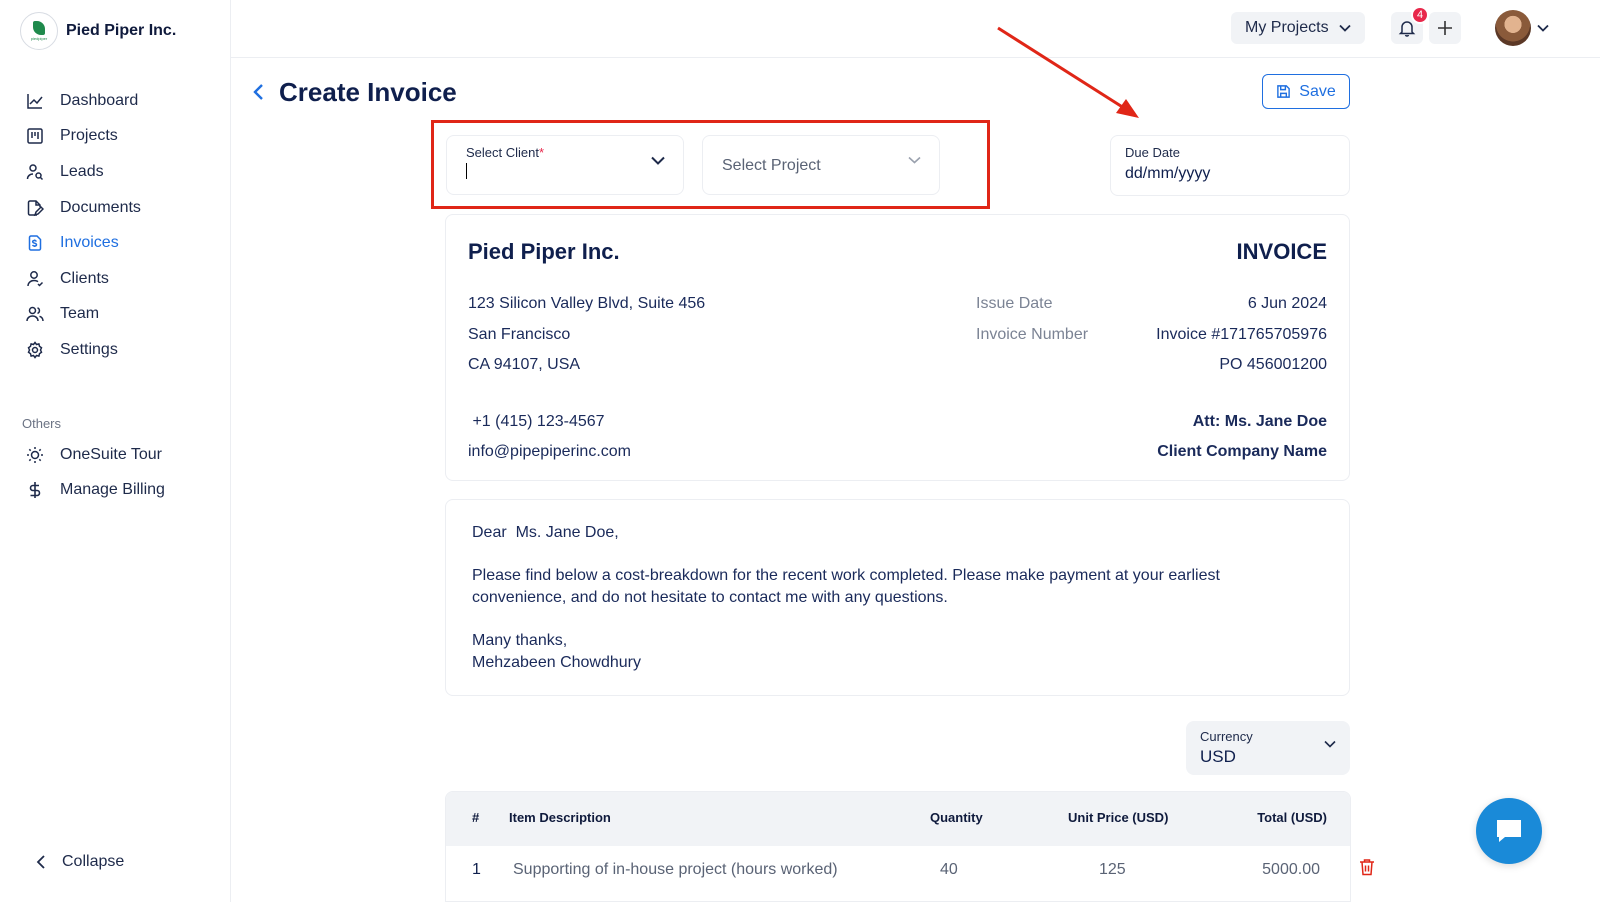  What do you see at coordinates (536, 421) in the screenshot?
I see `company-phone: +1 (415) 123-4567` at bounding box center [536, 421].